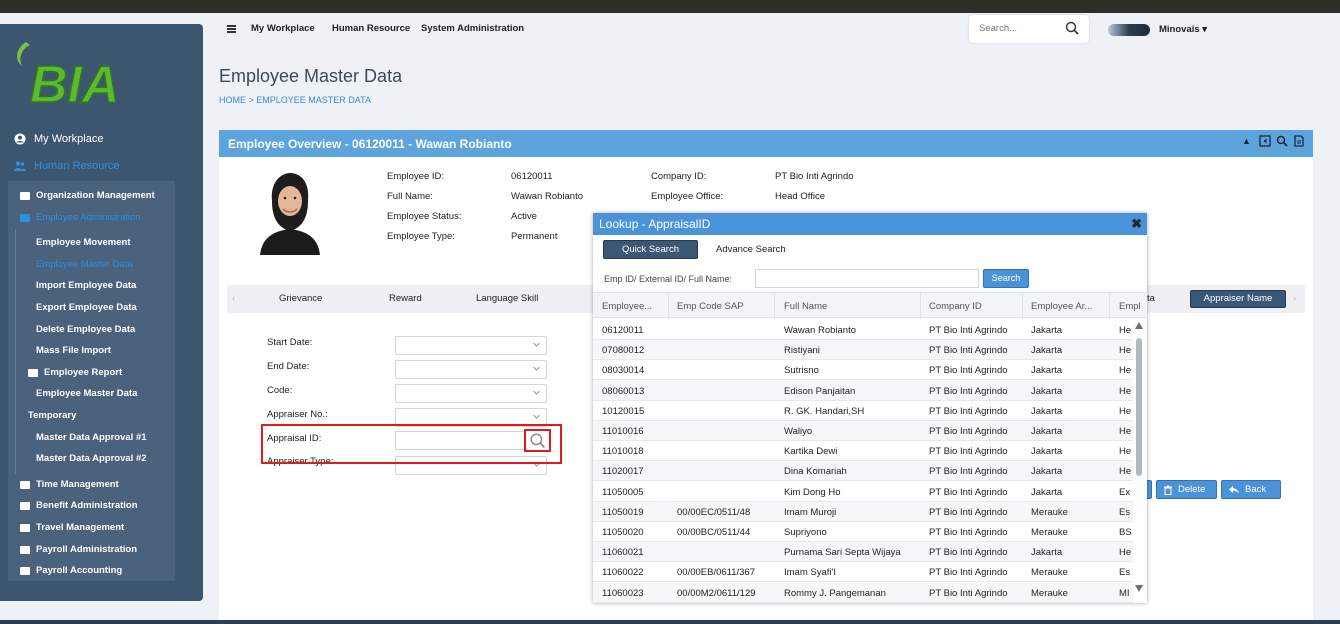  Describe the element at coordinates (83, 242) in the screenshot. I see `sidebar-item-employee-movement: Employee Movement` at that location.